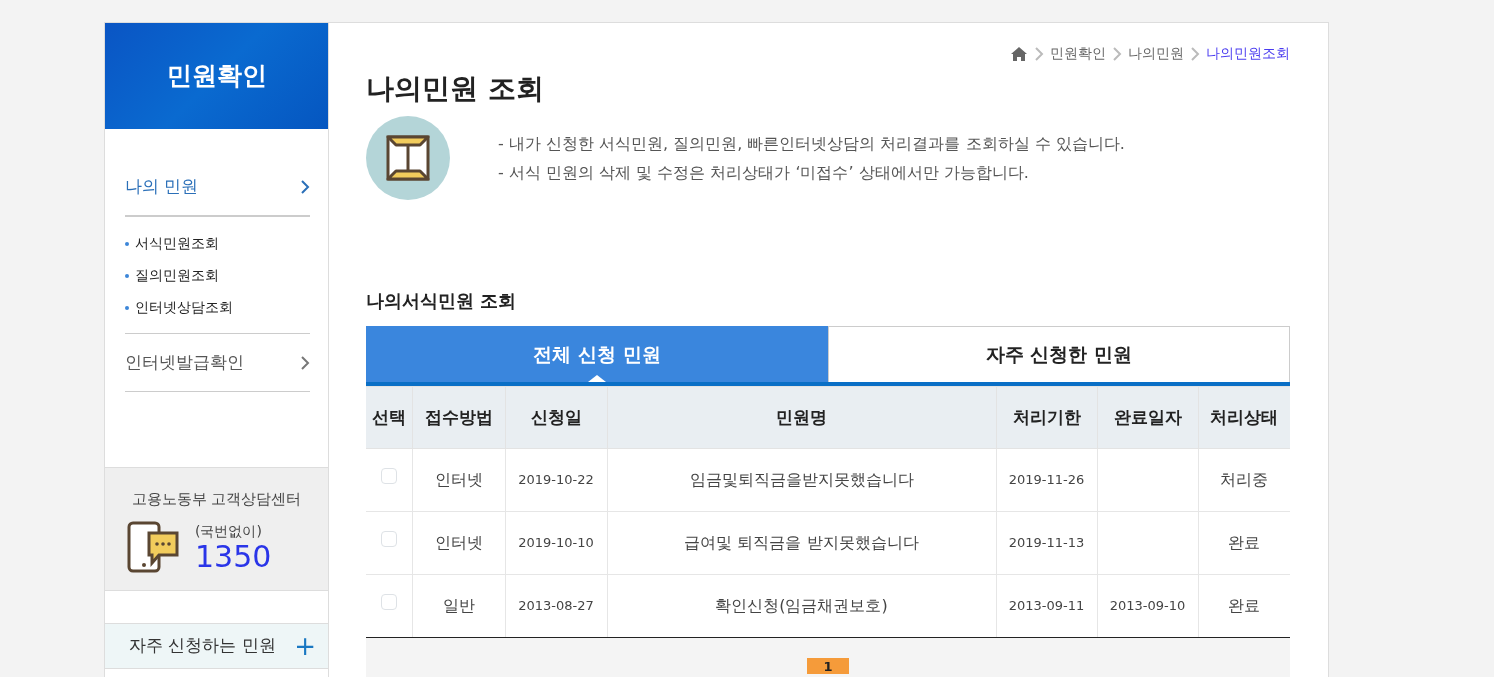 Image resolution: width=1494 pixels, height=677 pixels. I want to click on breadcrumb-link: 민원확인, so click(1078, 53).